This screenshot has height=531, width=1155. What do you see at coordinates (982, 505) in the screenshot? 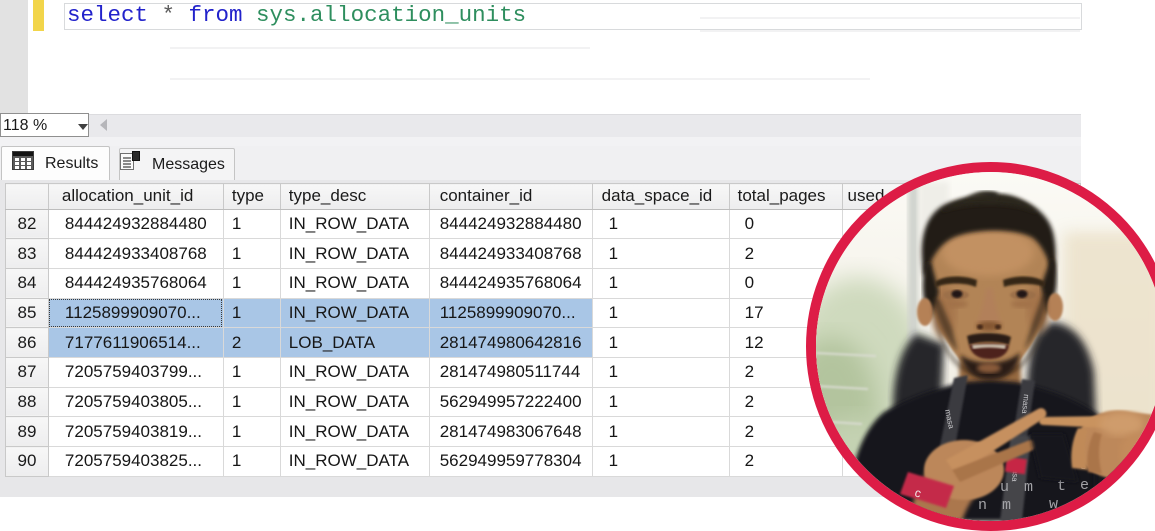
I see `svg-text: n` at bounding box center [982, 505].